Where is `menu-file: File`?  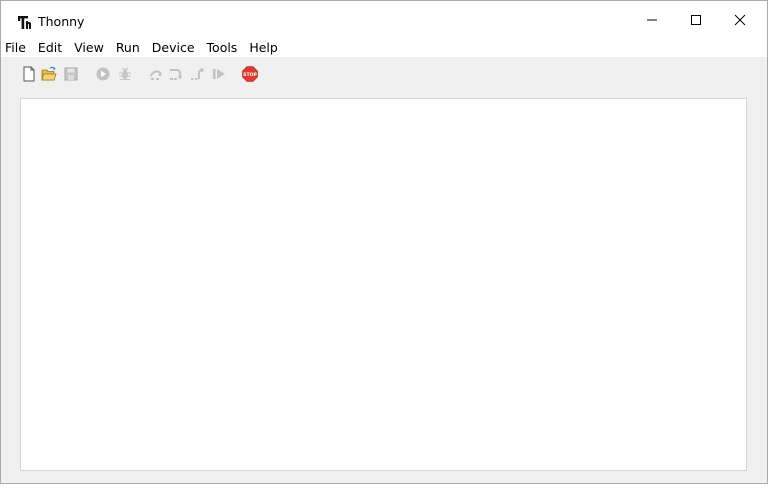
menu-file: File is located at coordinates (16, 47).